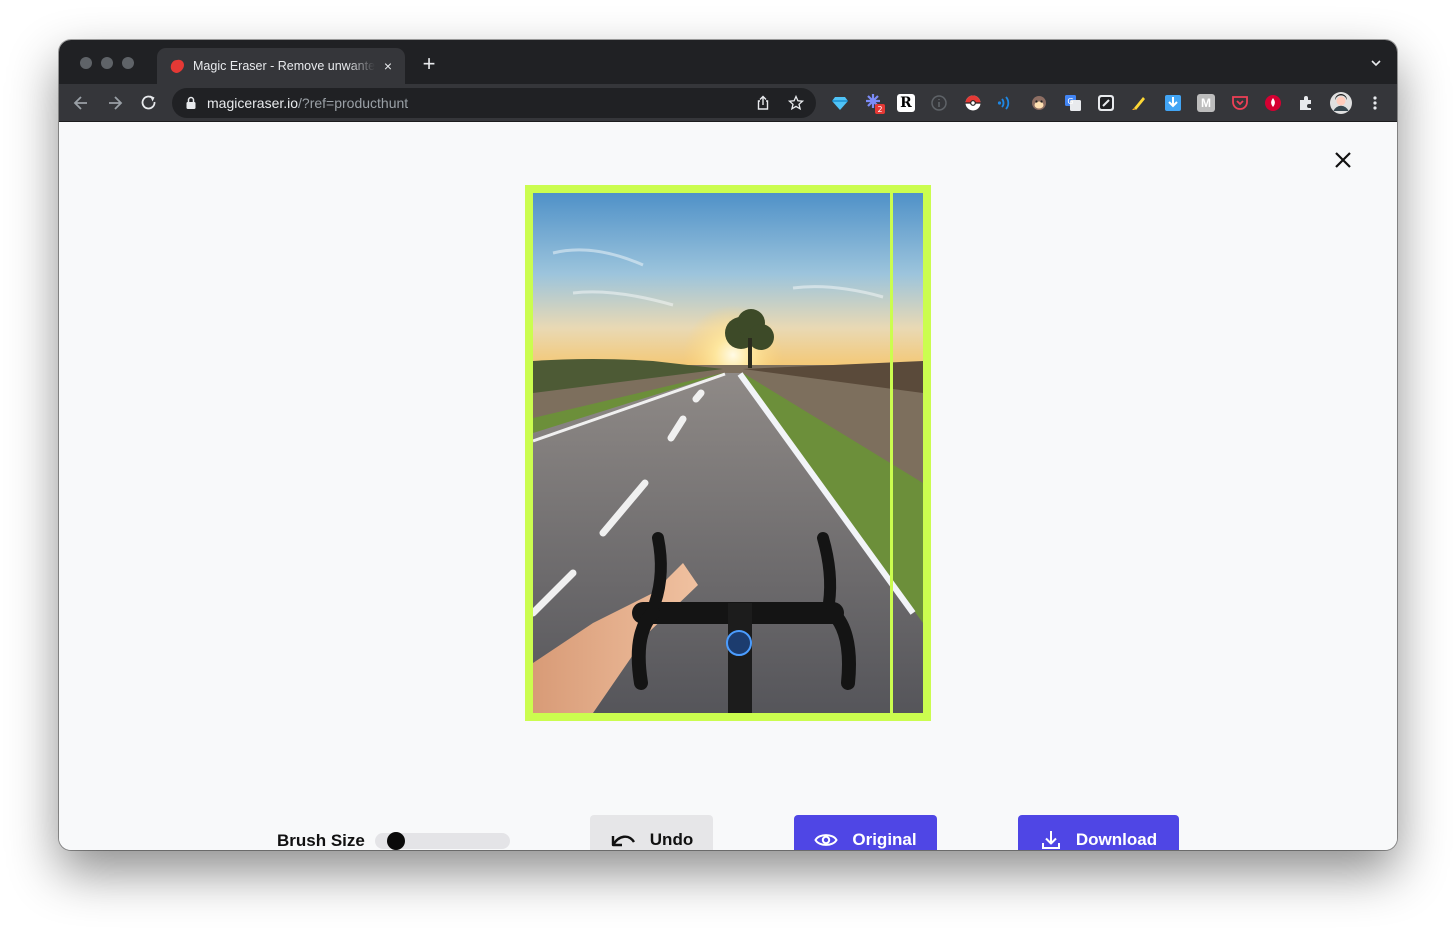 This screenshot has width=1456, height=928. Describe the element at coordinates (128, 63) in the screenshot. I see `zoom-window-button` at that location.